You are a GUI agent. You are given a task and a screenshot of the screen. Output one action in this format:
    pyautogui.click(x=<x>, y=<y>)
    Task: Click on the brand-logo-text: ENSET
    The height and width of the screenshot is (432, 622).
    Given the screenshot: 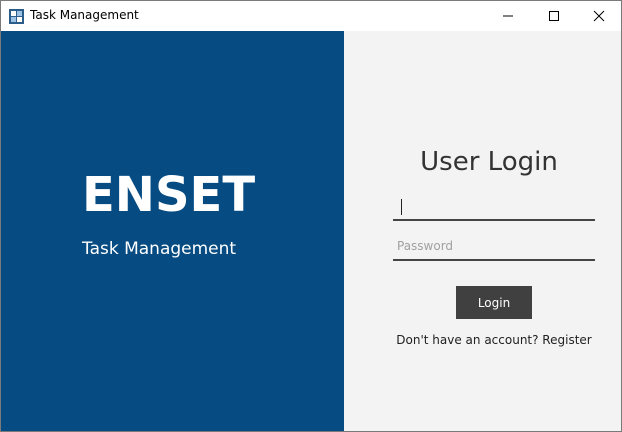 What is the action you would take?
    pyautogui.click(x=169, y=195)
    